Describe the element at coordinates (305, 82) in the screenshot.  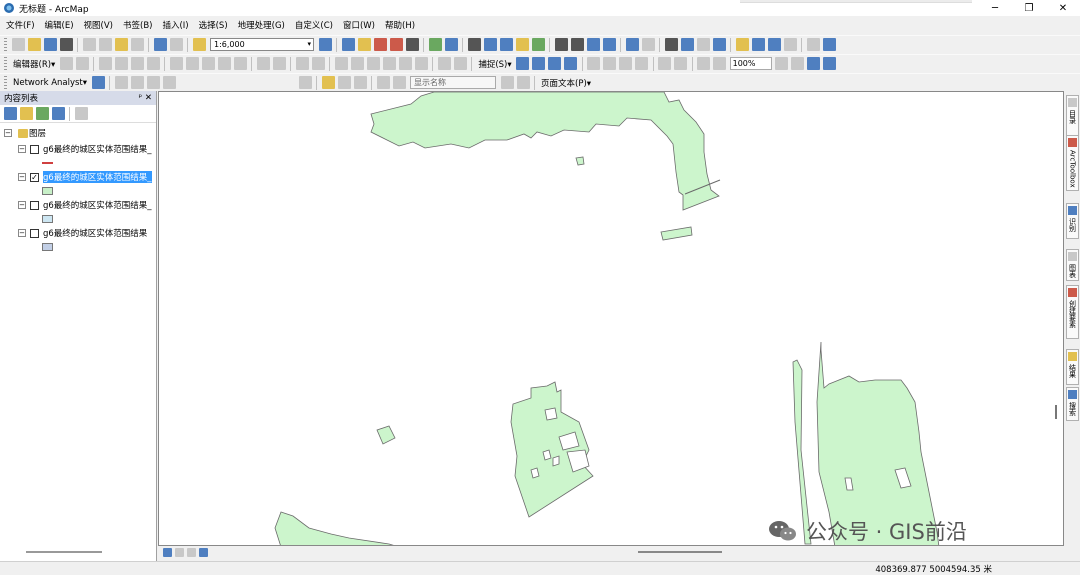
I see `dropdown-icon` at that location.